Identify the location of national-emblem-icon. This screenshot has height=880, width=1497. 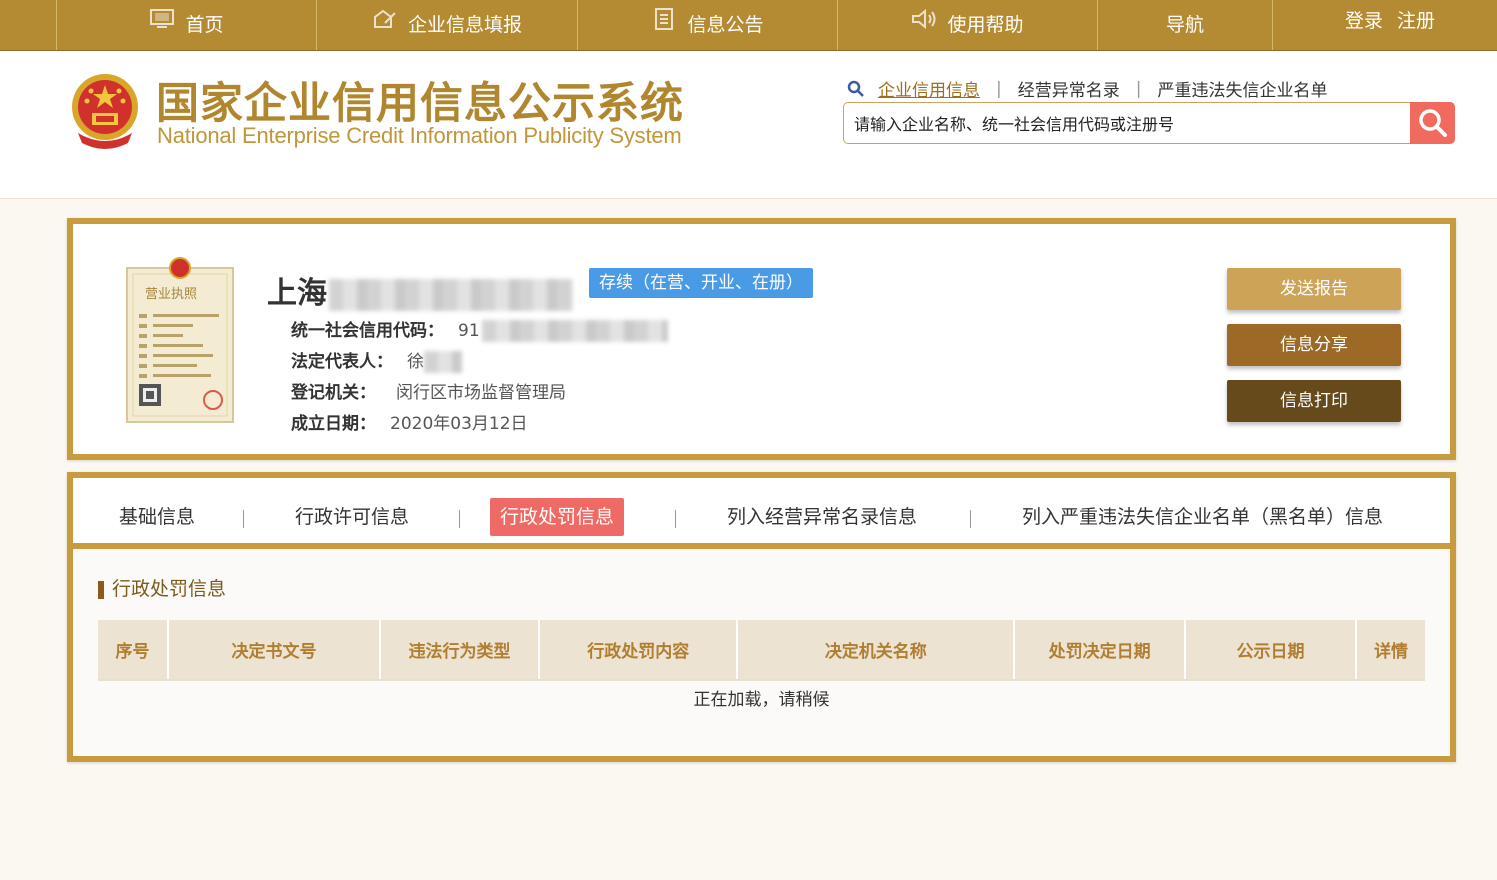
(105, 111).